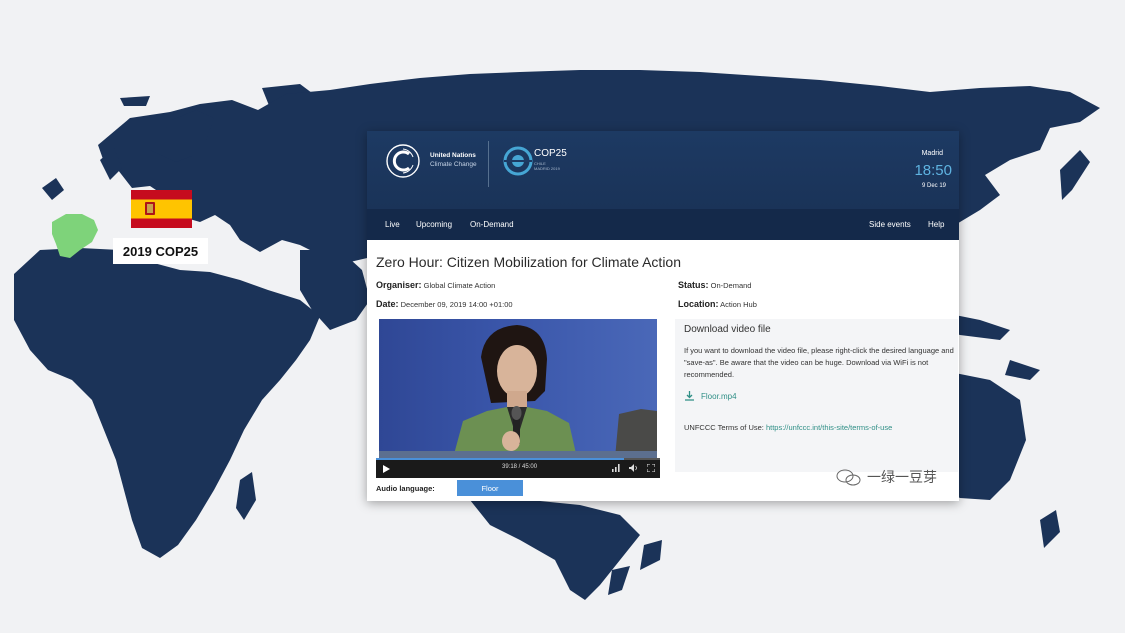 This screenshot has height=633, width=1125. I want to click on floor-mp4-link: Floor.mp4, so click(719, 396).